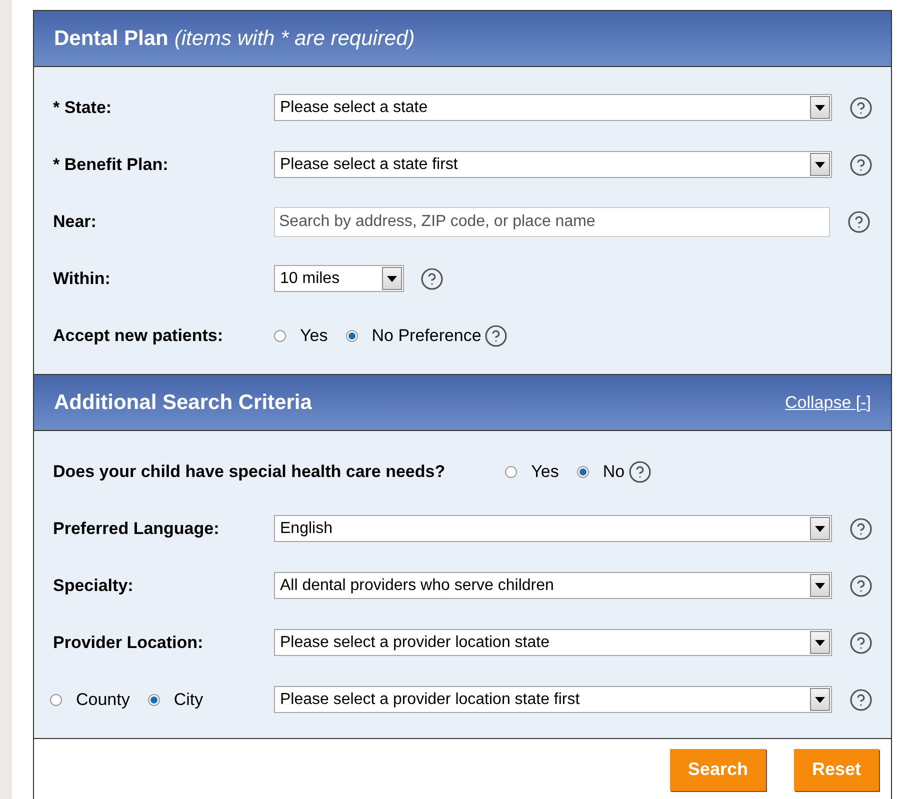  I want to click on radio-label: County, so click(103, 700).